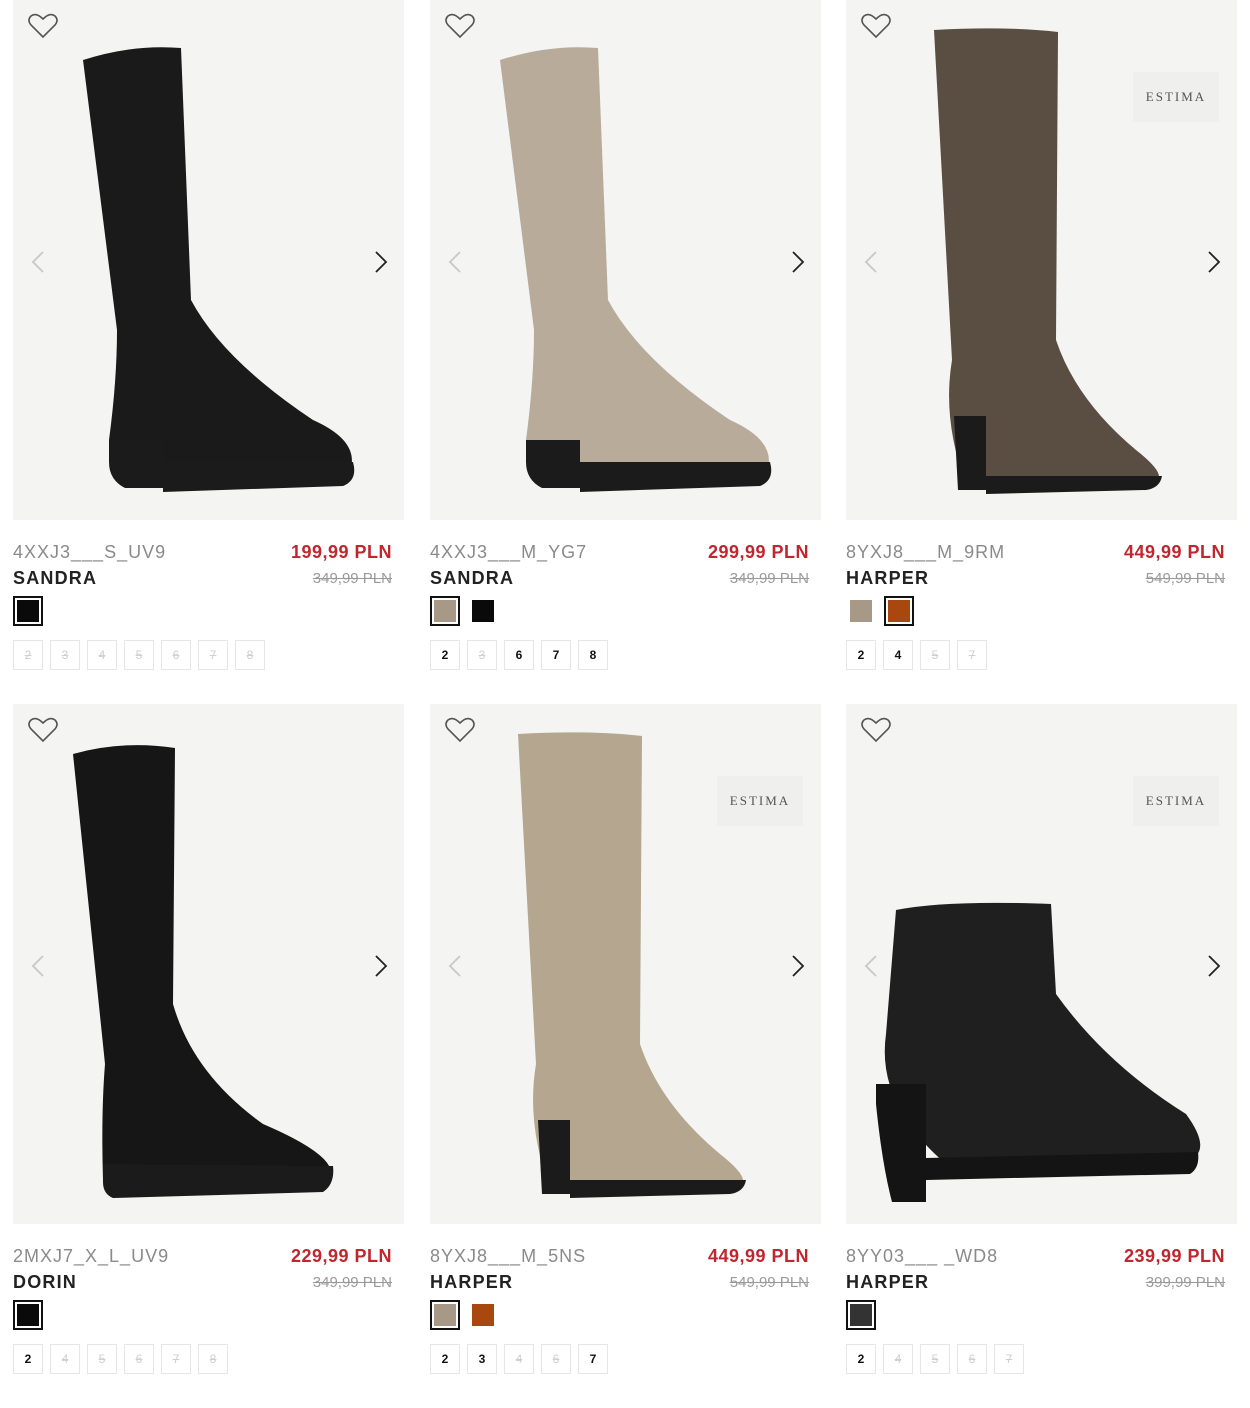 This screenshot has height=1408, width=1250. What do you see at coordinates (1185, 1282) in the screenshot?
I see `product-old-price: 399,99 PLN` at bounding box center [1185, 1282].